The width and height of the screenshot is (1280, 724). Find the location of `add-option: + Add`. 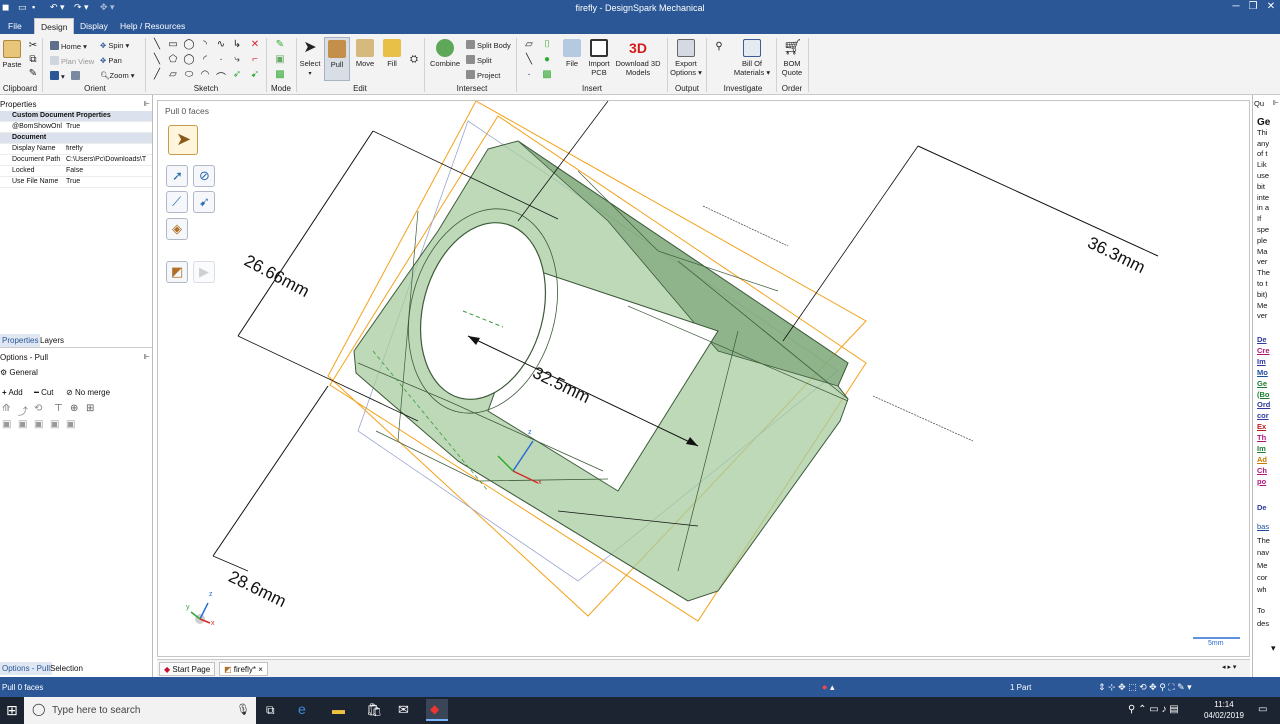

add-option: + Add is located at coordinates (12, 392).